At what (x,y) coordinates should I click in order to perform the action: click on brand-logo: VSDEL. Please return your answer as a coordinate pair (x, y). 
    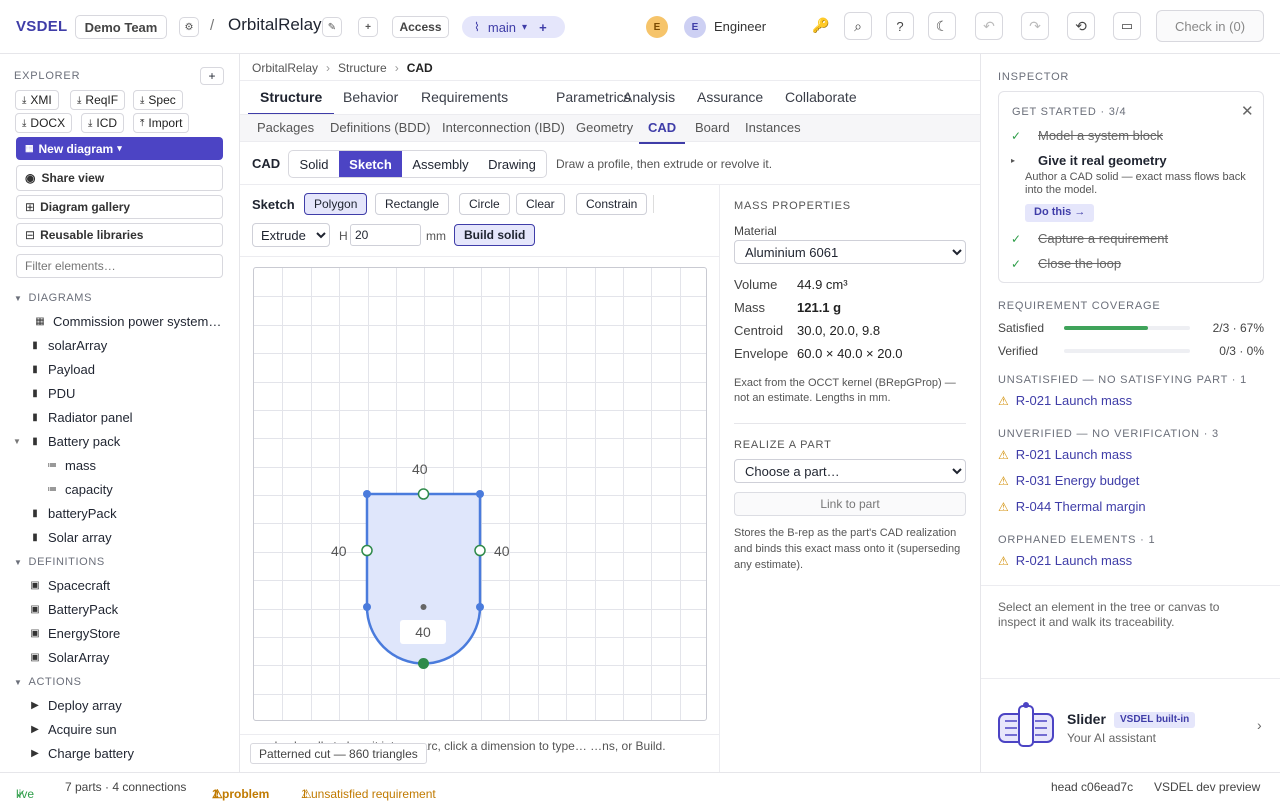
    Looking at the image, I should click on (42, 26).